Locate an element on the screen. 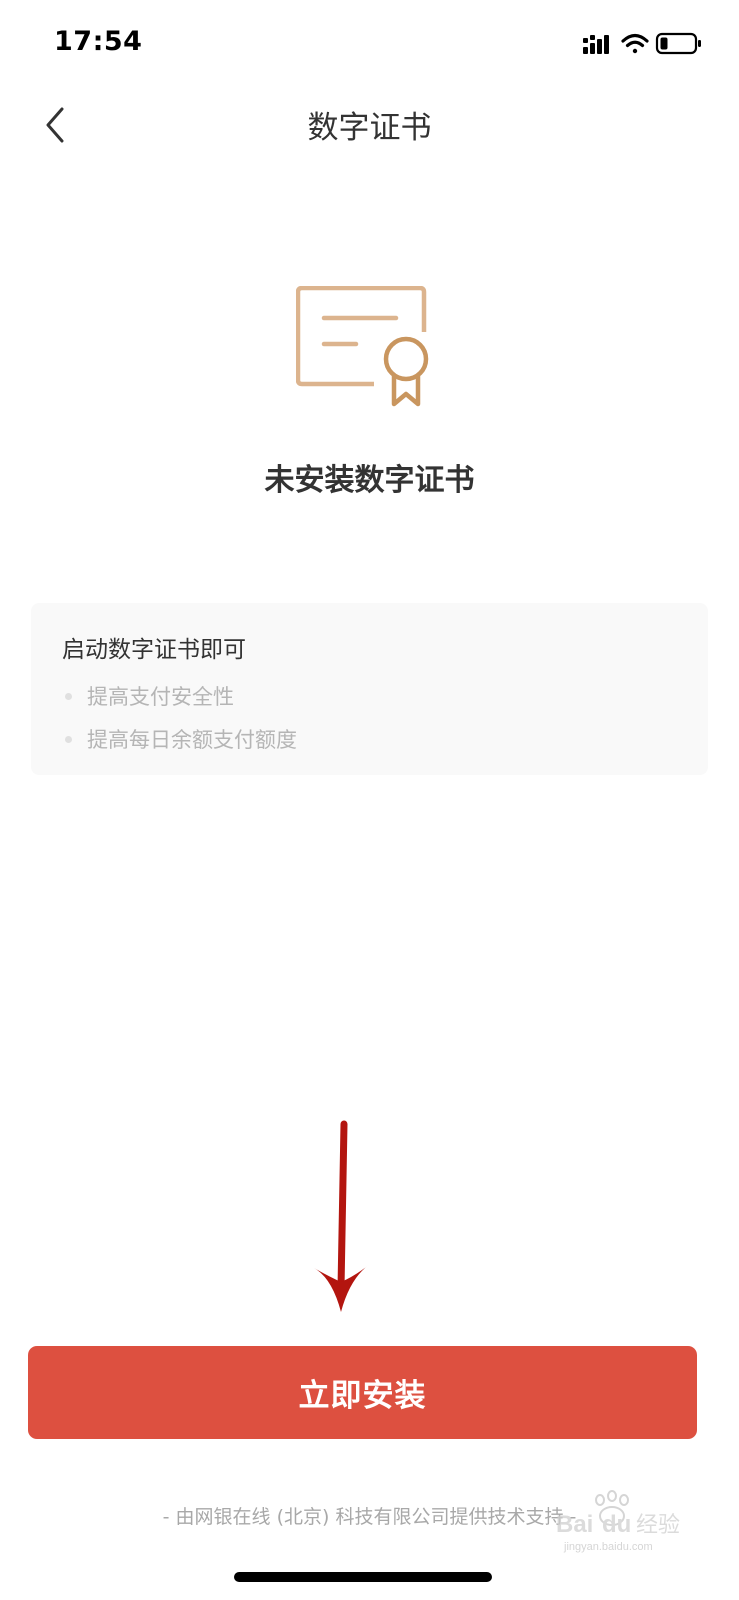  status-bar: 17:54 is located at coordinates (369, 45).